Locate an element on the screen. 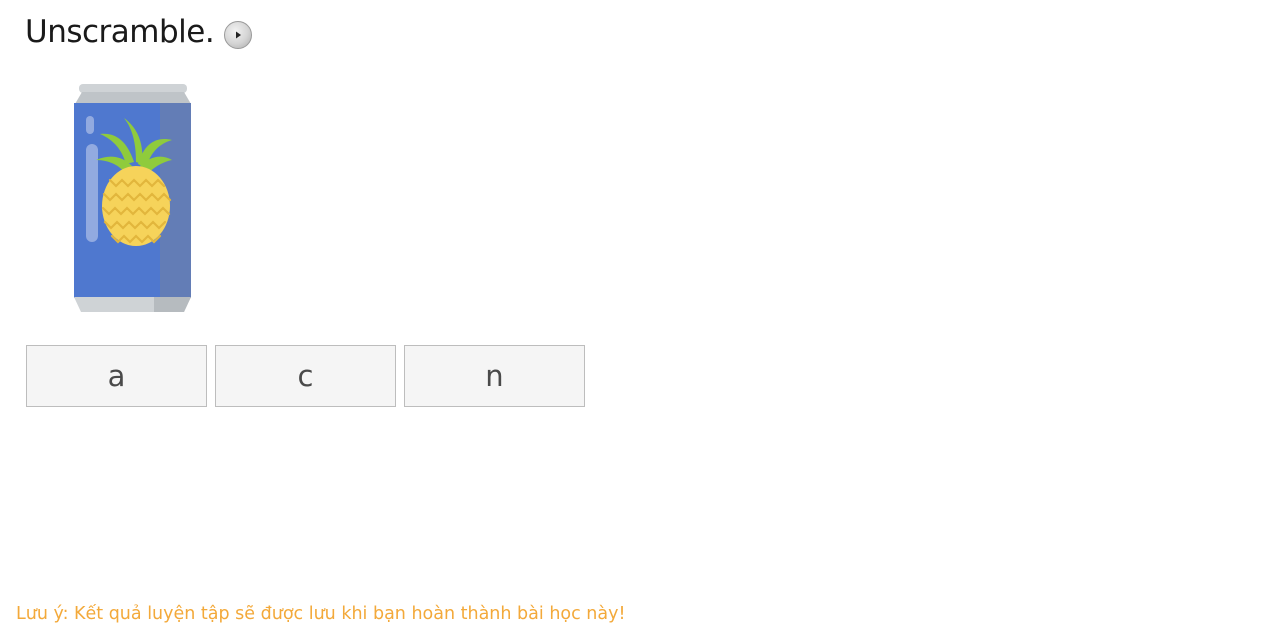  exercise-header: Unscramble. is located at coordinates (139, 32).